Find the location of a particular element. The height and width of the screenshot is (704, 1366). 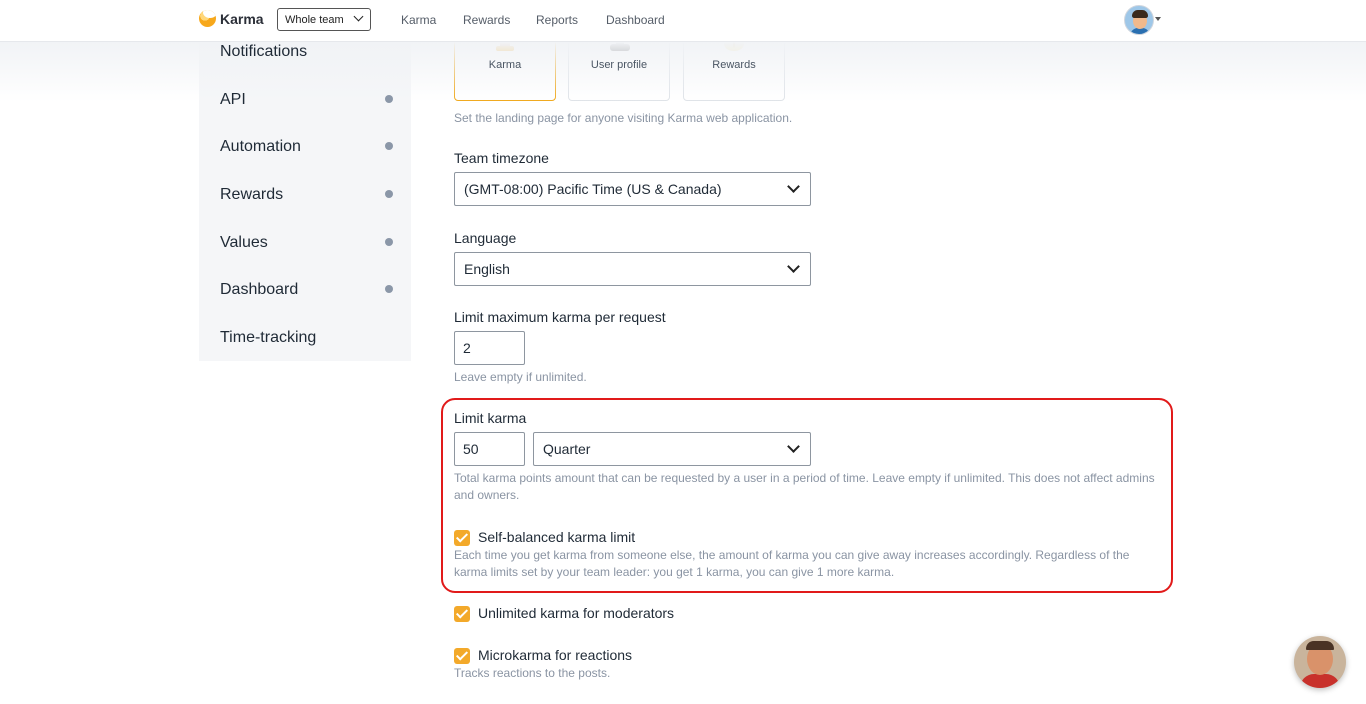

language-value: English is located at coordinates (487, 269).